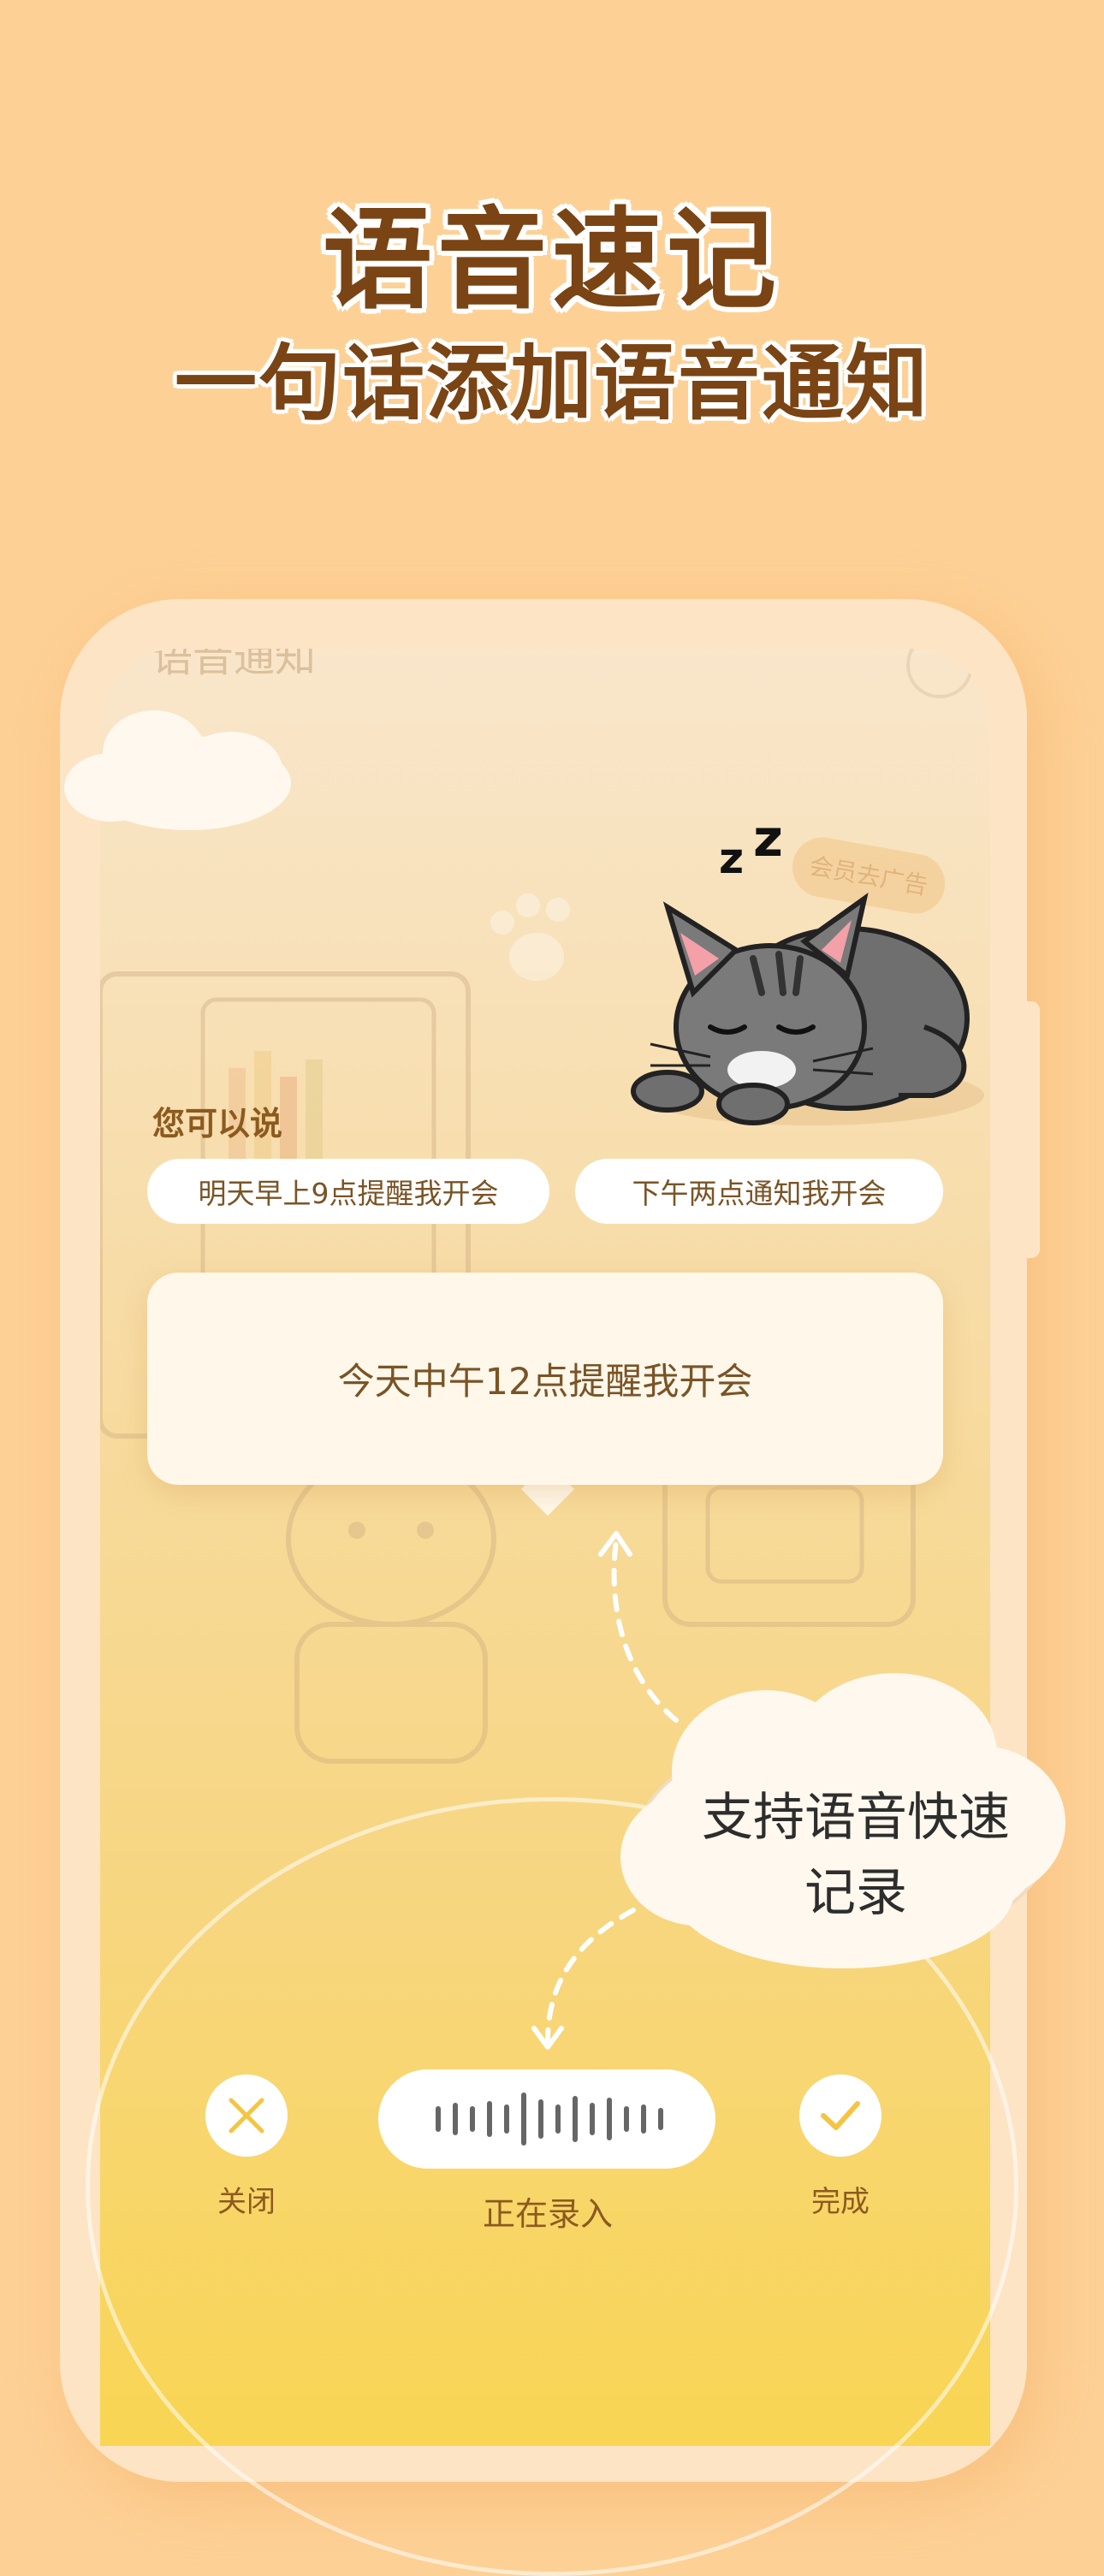  Describe the element at coordinates (234, 665) in the screenshot. I see `screen-title: 语音通知` at that location.